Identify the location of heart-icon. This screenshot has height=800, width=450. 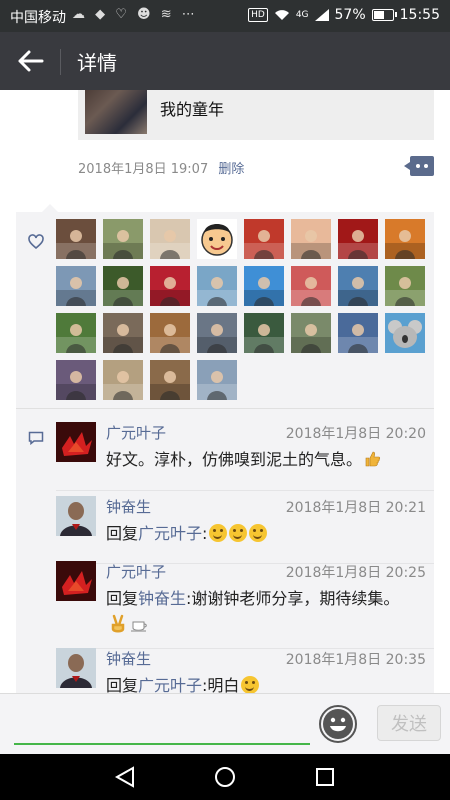
(36, 242).